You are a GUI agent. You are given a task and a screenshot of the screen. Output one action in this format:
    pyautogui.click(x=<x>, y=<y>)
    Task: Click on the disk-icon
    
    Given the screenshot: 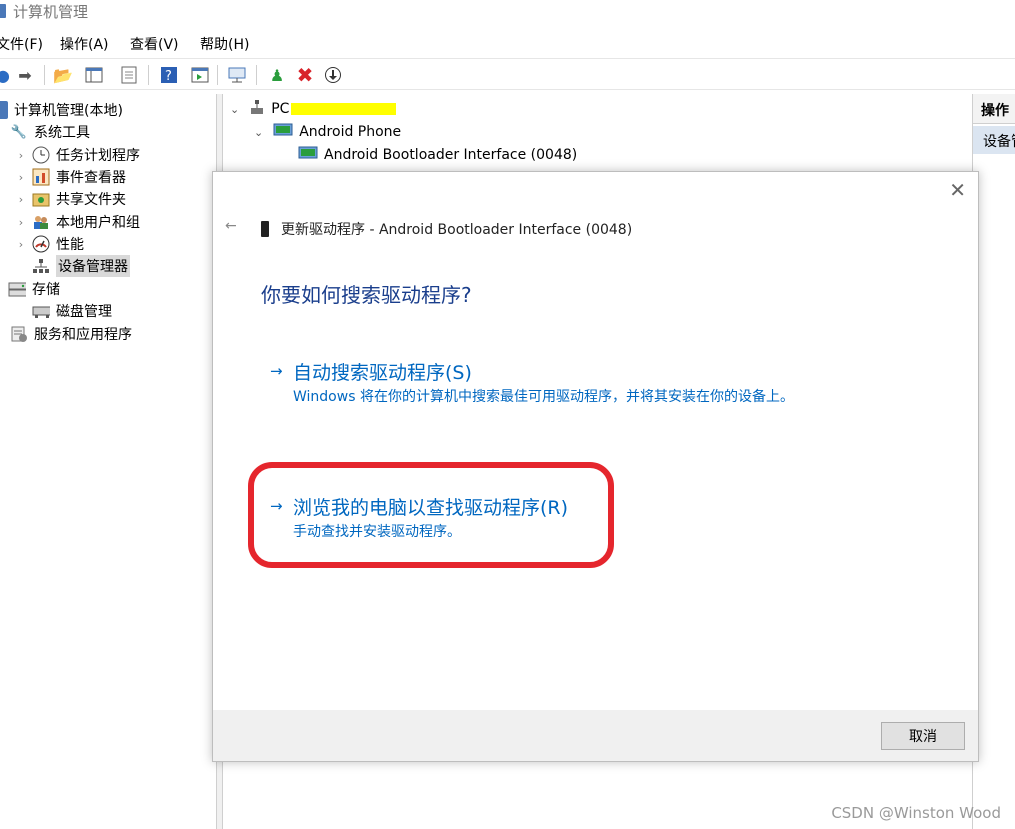 What is the action you would take?
    pyautogui.click(x=41, y=311)
    